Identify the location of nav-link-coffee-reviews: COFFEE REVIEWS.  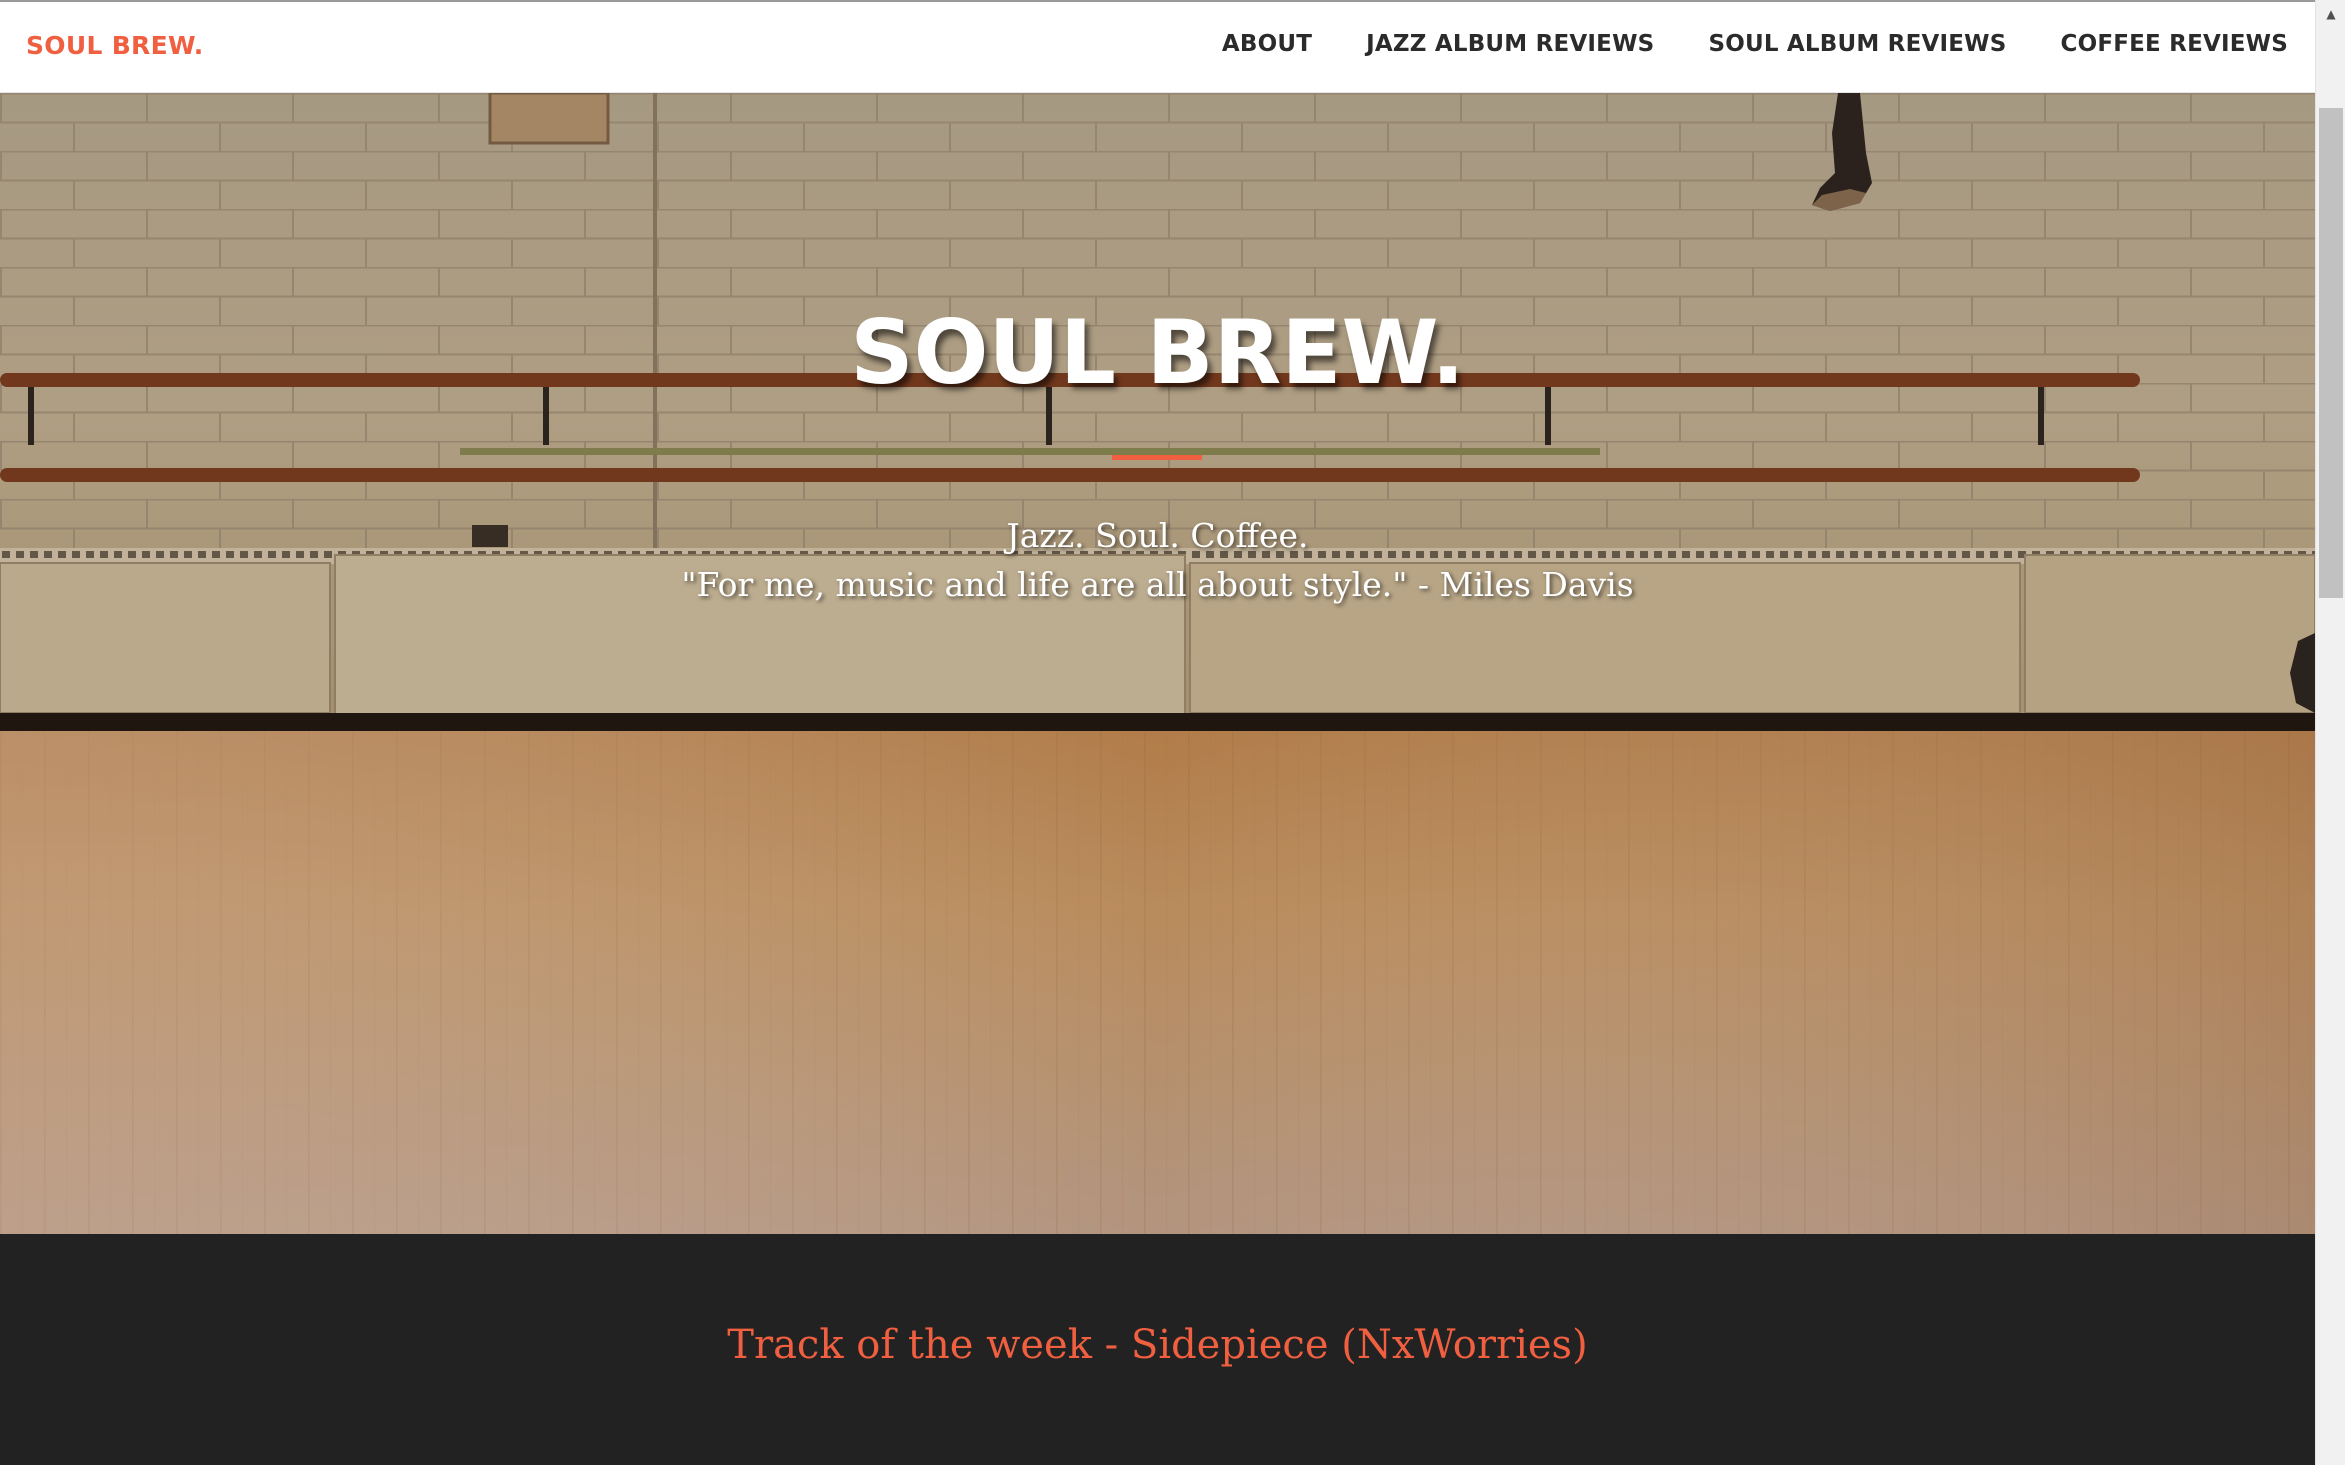
(2174, 44).